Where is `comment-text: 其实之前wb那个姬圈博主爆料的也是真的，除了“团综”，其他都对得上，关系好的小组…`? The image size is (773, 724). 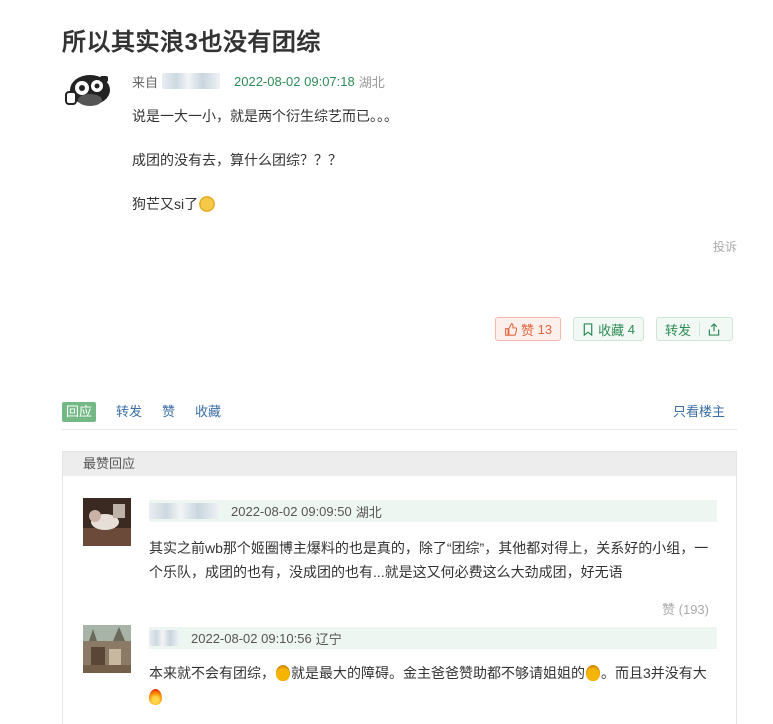
comment-text: 其实之前wb那个姬圈博主爆料的也是真的，除了“团综”，其他都对得上，关系好的小组… is located at coordinates (433, 560).